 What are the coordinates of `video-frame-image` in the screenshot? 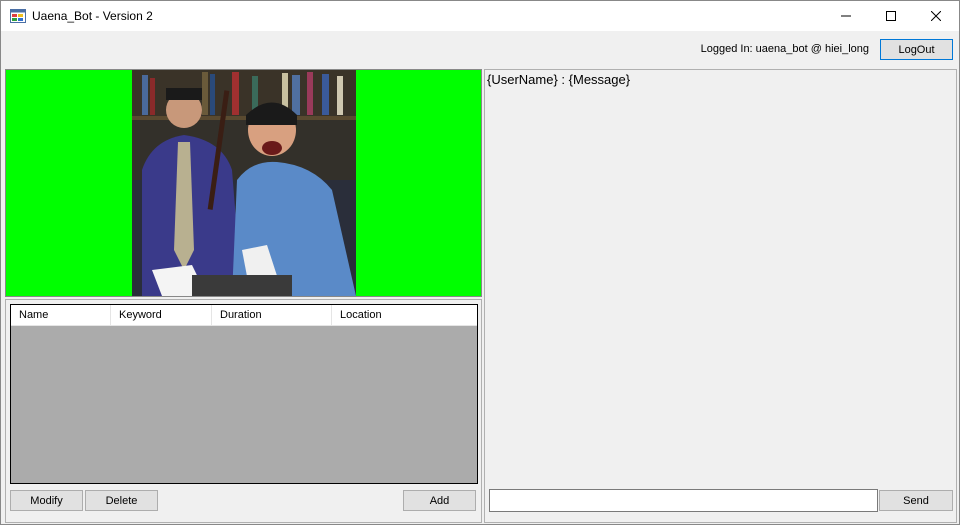 It's located at (244, 183).